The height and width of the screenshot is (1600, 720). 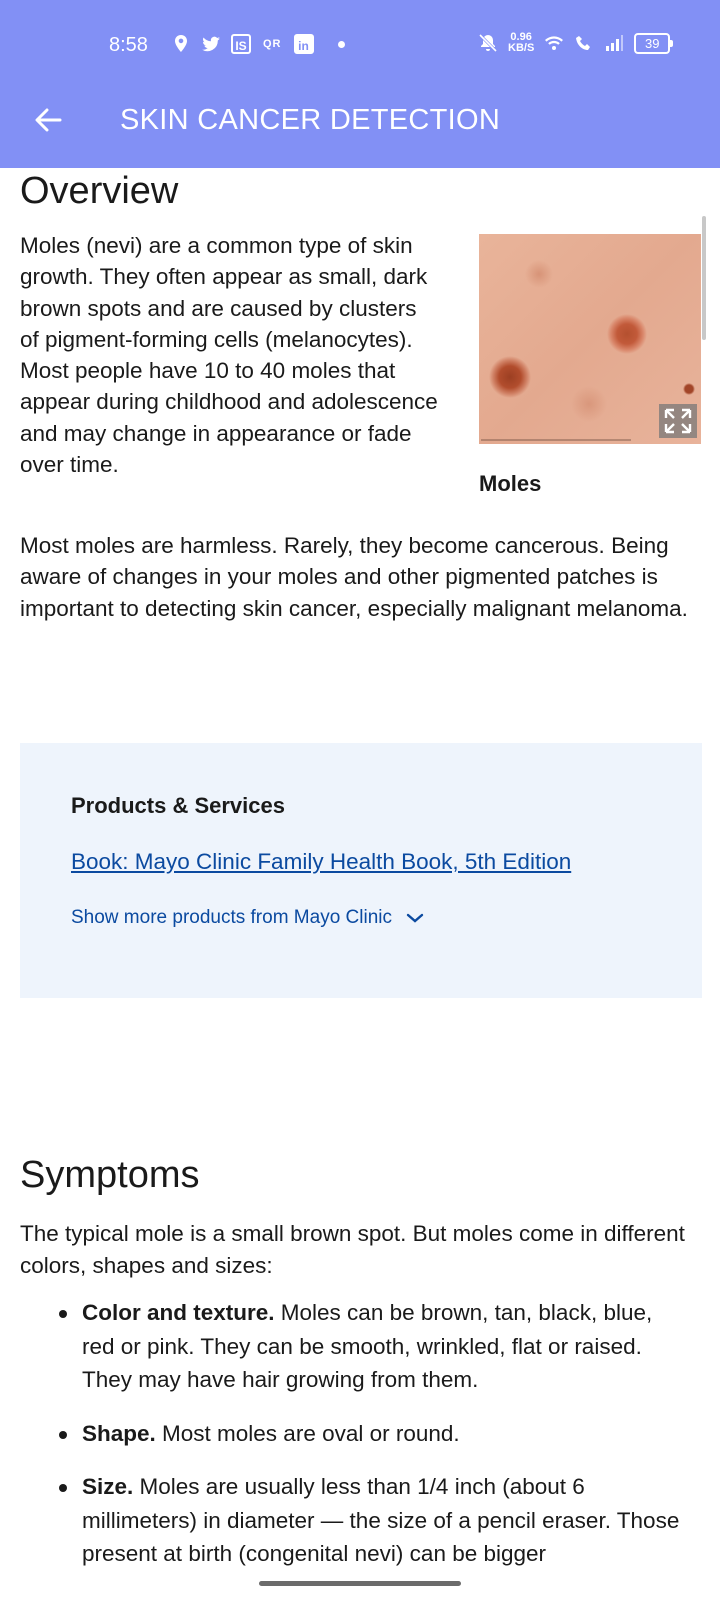 I want to click on symptoms-heading: Symptoms, so click(x=110, y=1175).